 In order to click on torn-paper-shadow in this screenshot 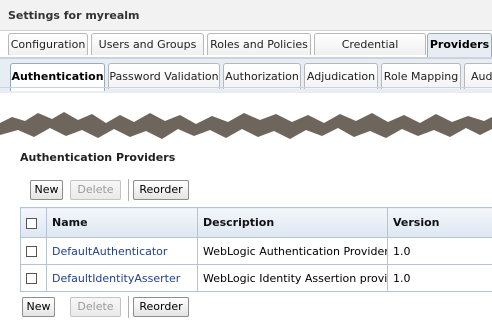, I will do `click(246, 125)`.